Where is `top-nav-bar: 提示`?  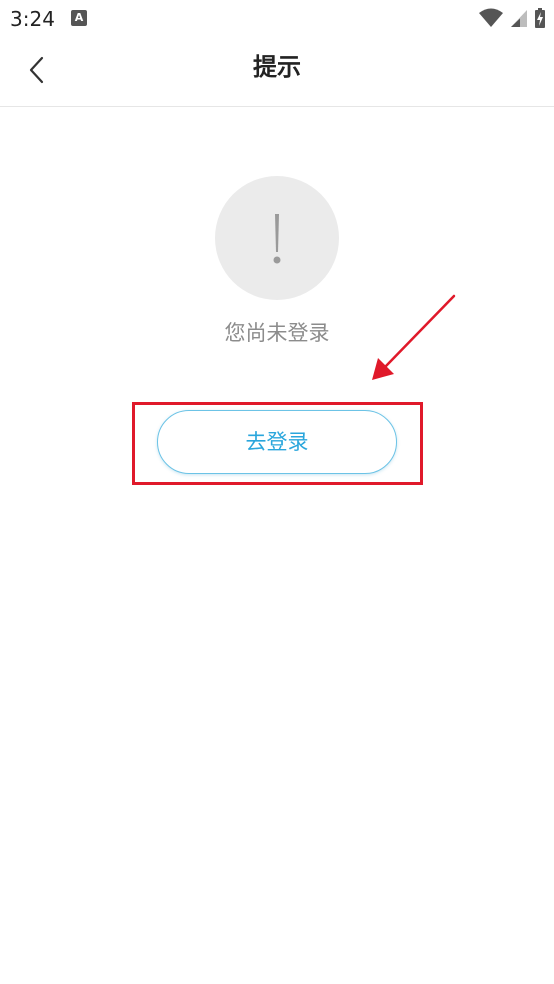
top-nav-bar: 提示 is located at coordinates (277, 73).